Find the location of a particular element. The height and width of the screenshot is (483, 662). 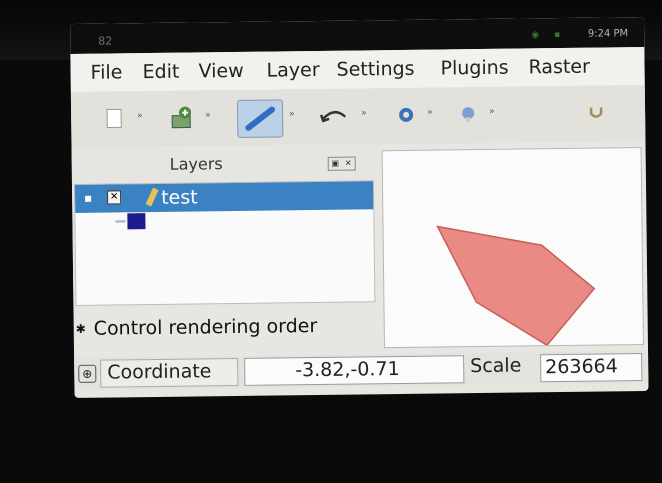

menu-settings: Settings is located at coordinates (375, 69).